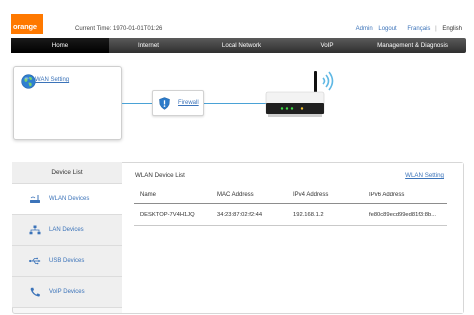  What do you see at coordinates (364, 29) in the screenshot?
I see `admin-link: Admin` at bounding box center [364, 29].